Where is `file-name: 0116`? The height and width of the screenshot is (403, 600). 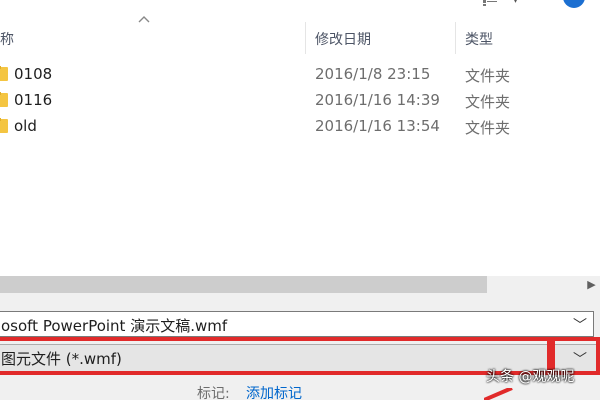
file-name: 0116 is located at coordinates (33, 100).